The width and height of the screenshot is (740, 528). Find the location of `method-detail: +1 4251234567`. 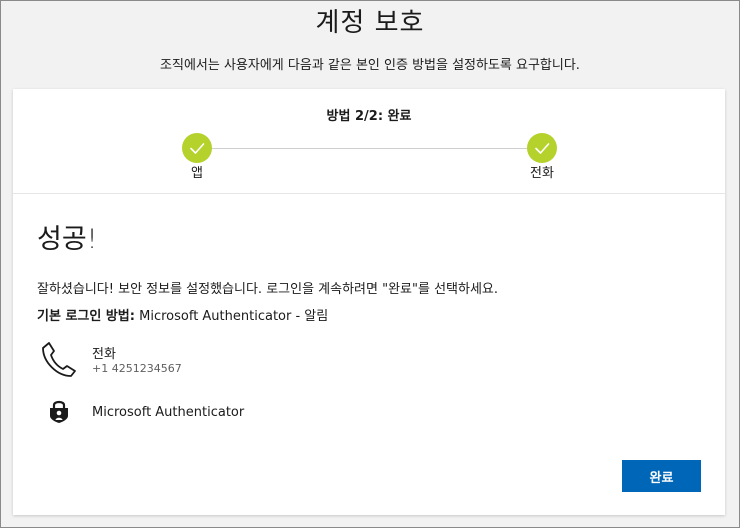

method-detail: +1 4251234567 is located at coordinates (137, 368).